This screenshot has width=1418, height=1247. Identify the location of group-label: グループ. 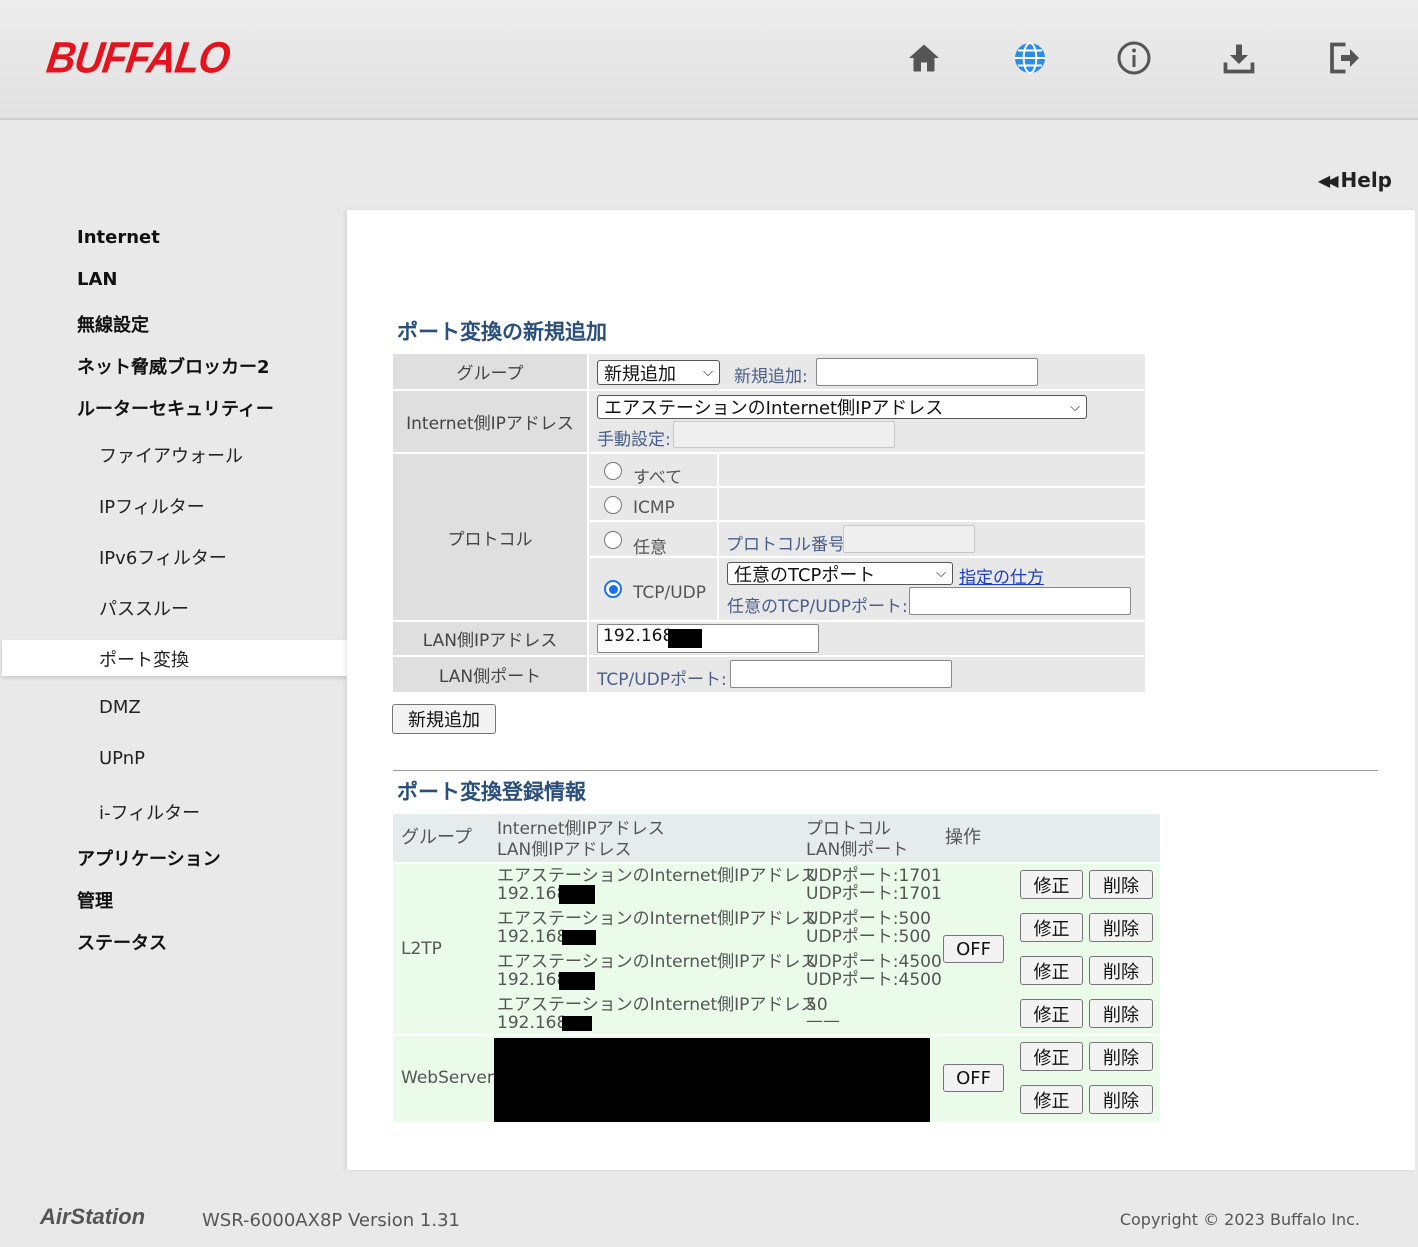
(490, 371).